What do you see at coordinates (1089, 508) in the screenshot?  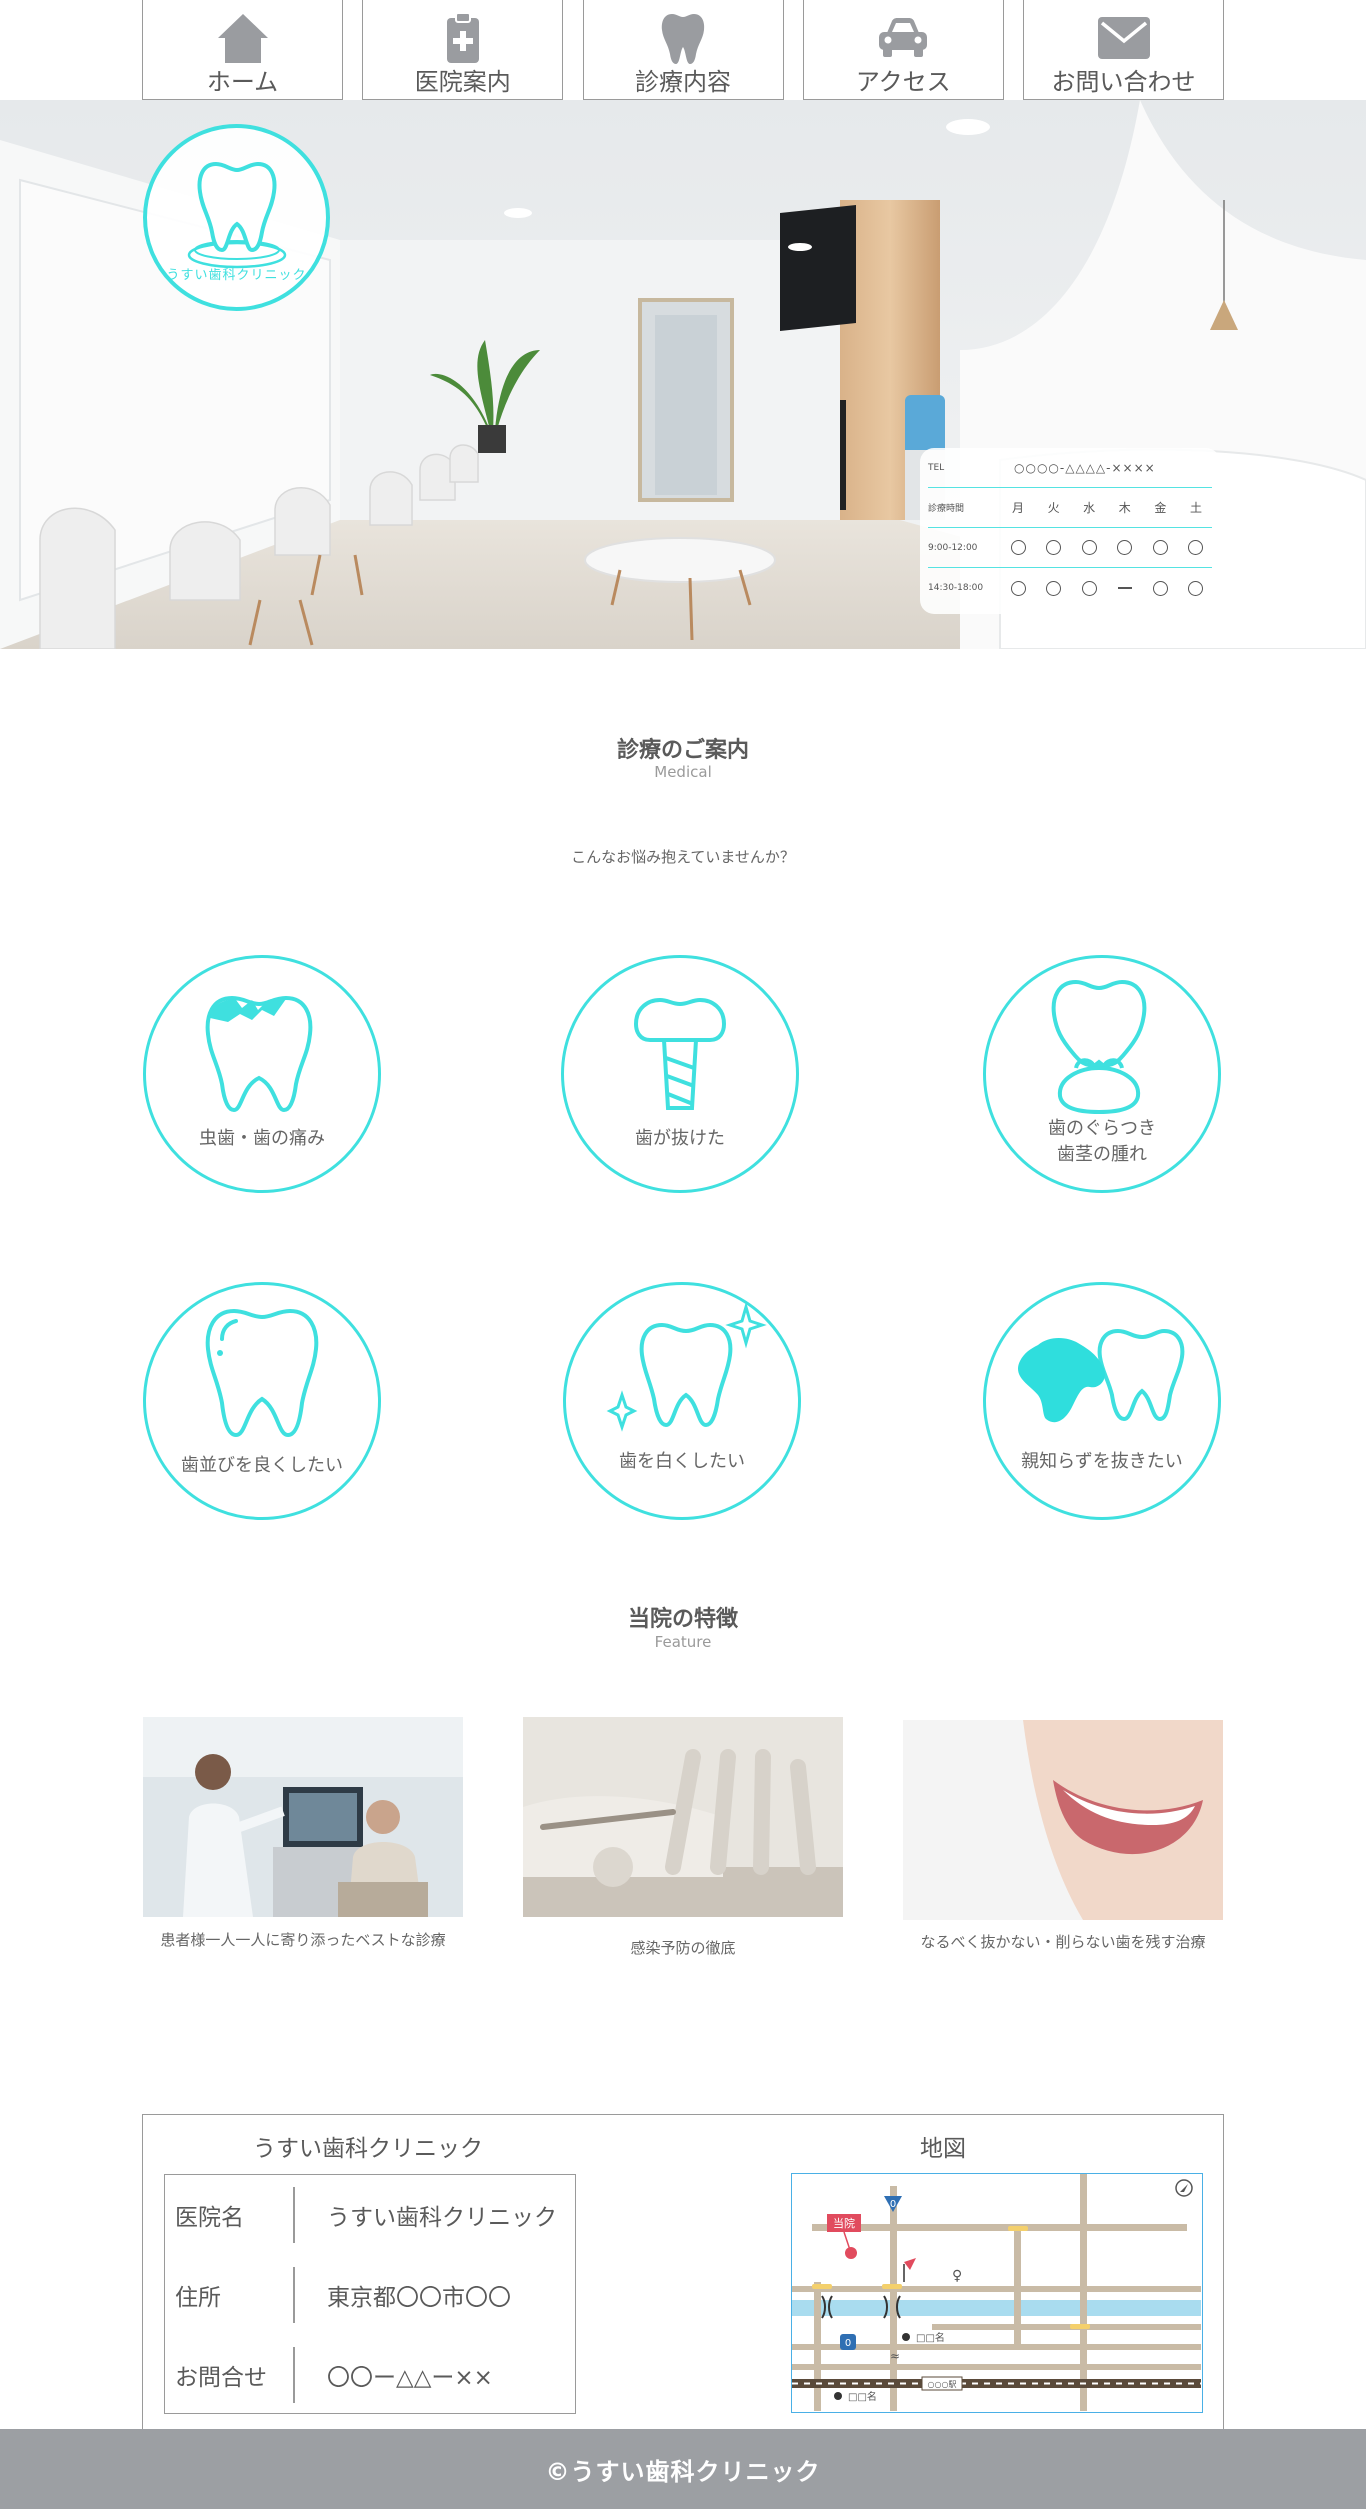 I see `day-wed: 水` at bounding box center [1089, 508].